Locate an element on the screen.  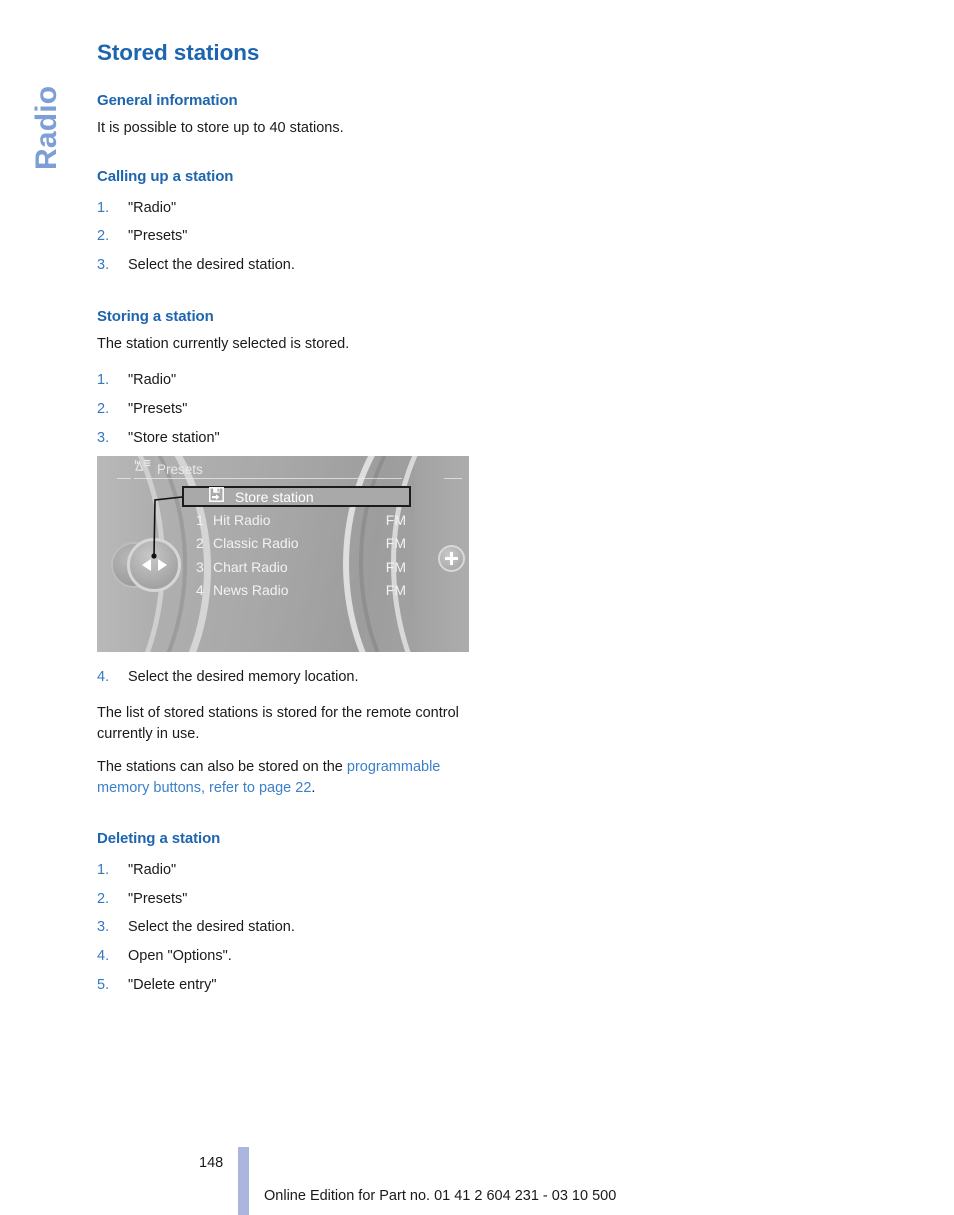
section-heading-general: General information is located at coordinates (167, 100).